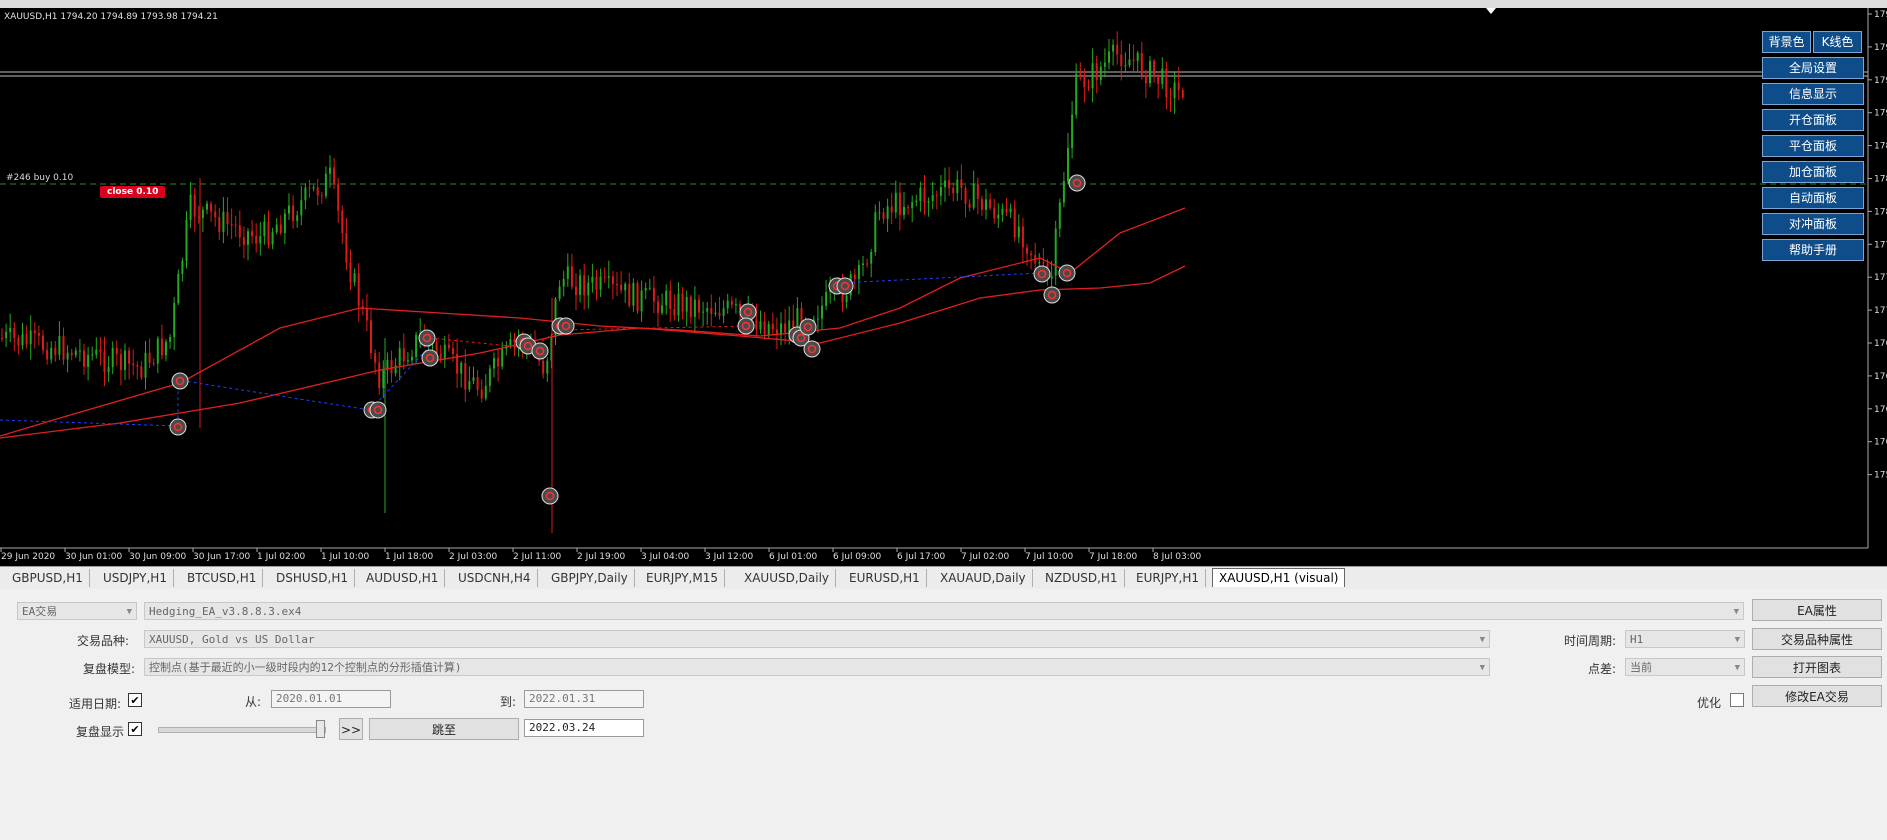 This screenshot has width=1887, height=840. I want to click on tab-dshusd-h1: DSHUSD,H1, so click(312, 578).